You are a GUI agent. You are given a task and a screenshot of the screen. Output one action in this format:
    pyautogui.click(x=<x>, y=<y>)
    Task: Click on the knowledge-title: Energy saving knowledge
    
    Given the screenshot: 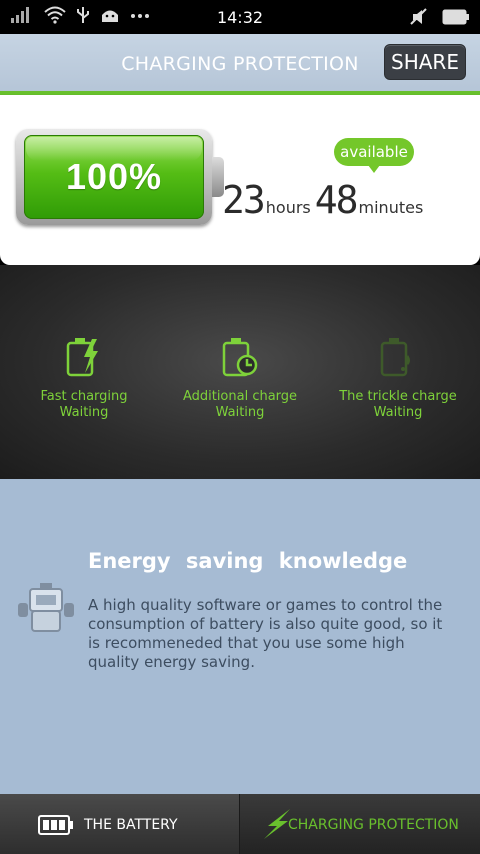 What is the action you would take?
    pyautogui.click(x=248, y=561)
    